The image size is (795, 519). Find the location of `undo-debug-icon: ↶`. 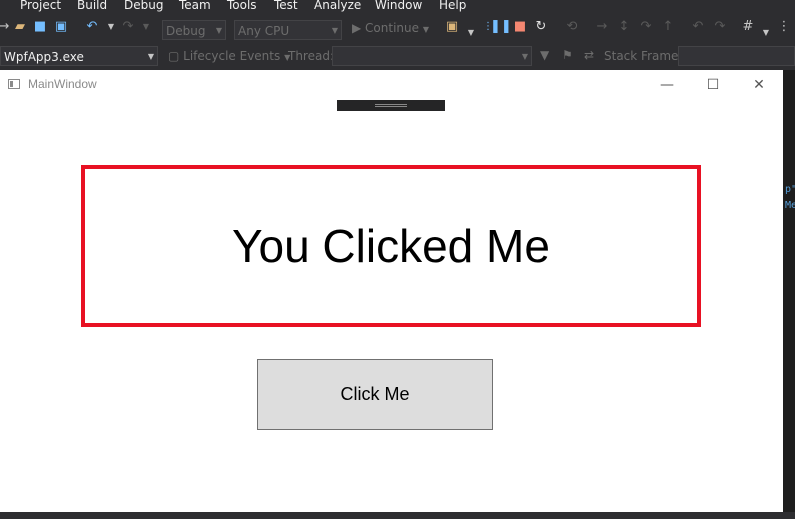

undo-debug-icon: ↶ is located at coordinates (698, 27).